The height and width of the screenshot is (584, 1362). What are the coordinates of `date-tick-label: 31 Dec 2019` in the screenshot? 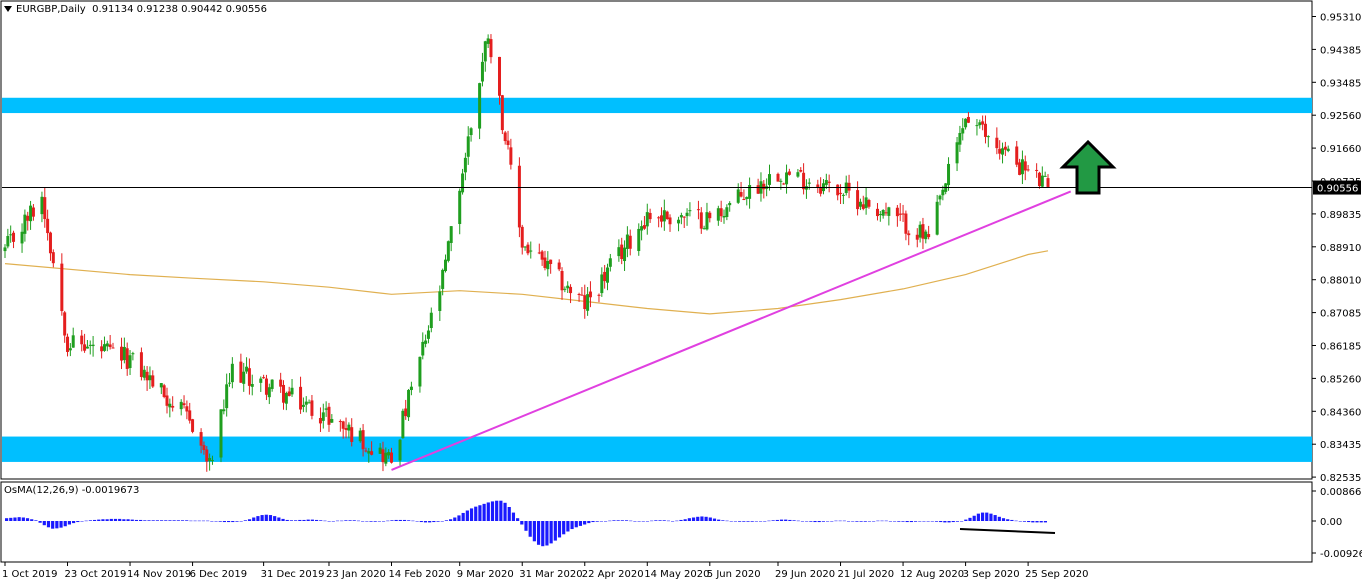 It's located at (293, 574).